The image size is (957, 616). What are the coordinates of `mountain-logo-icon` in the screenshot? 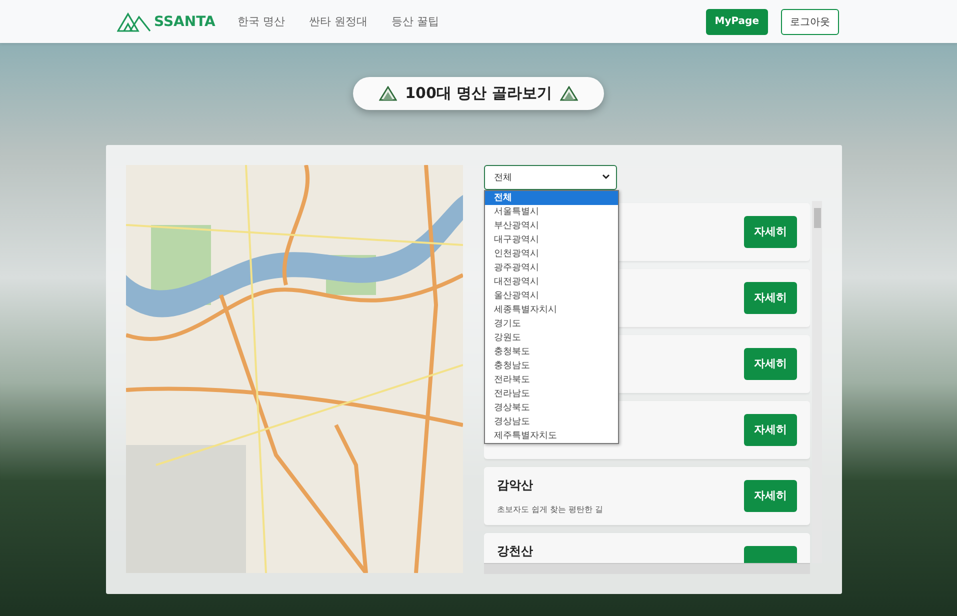 It's located at (134, 22).